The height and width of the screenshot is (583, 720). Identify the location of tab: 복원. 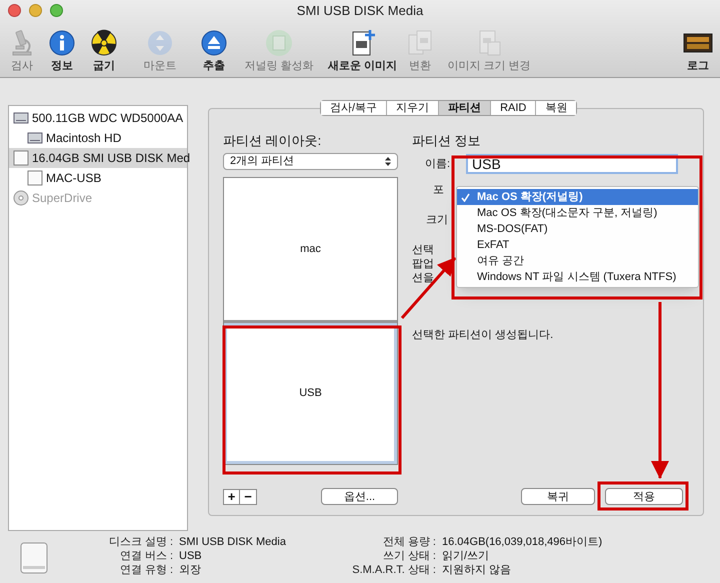
(555, 108).